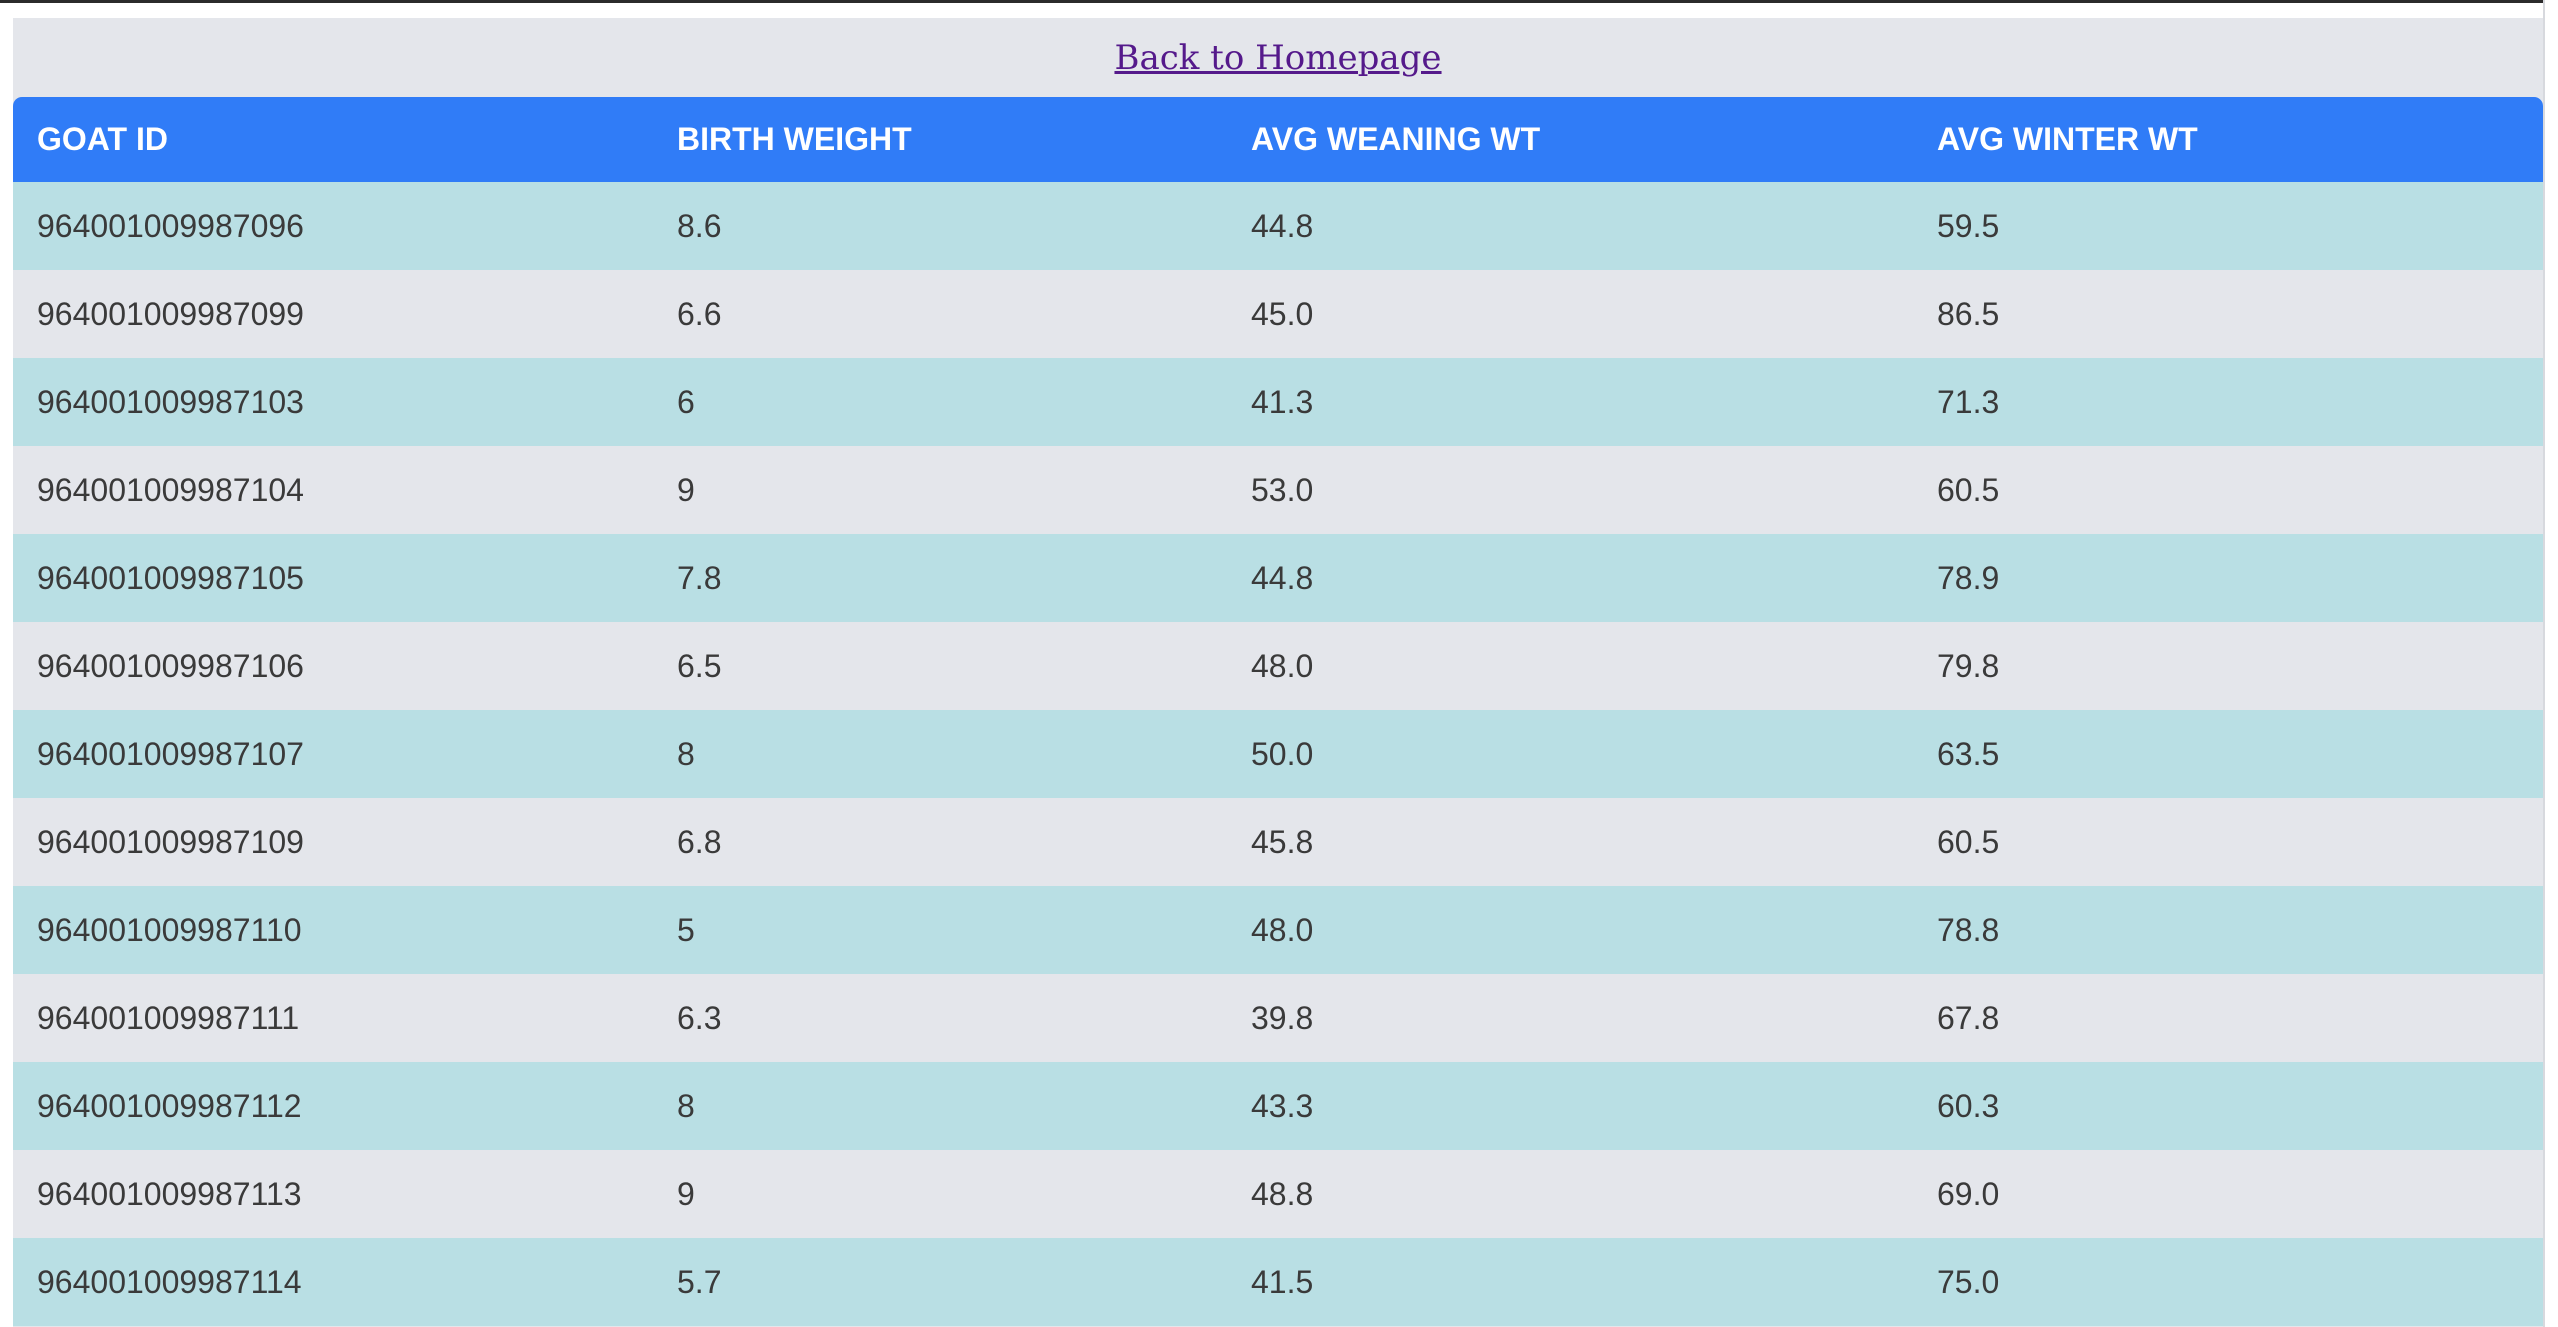  I want to click on scrollbar-gutter, so click(2550, 663).